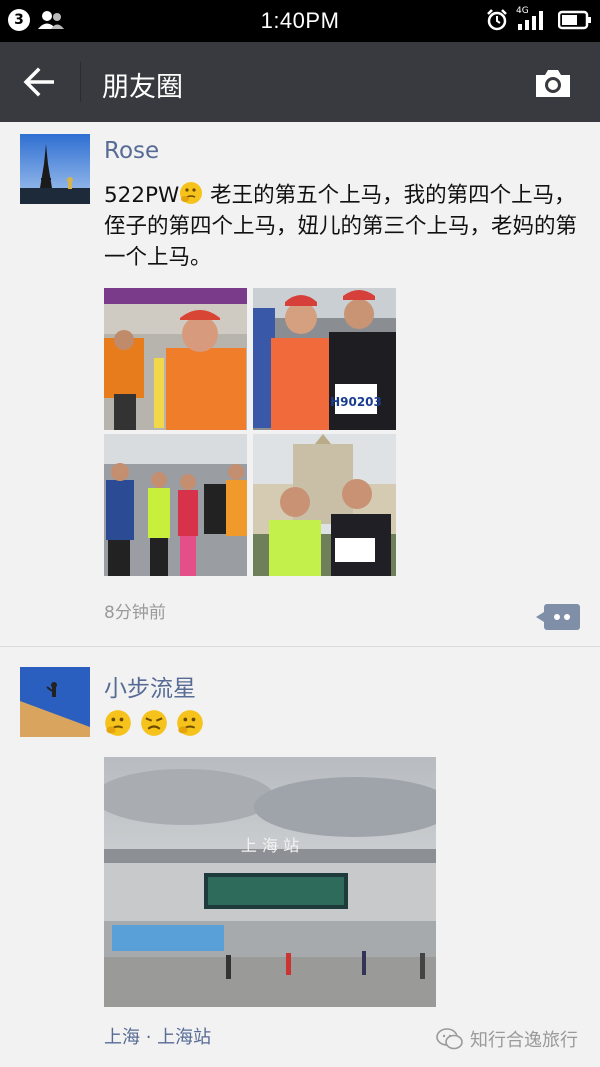  Describe the element at coordinates (524, 1040) in the screenshot. I see `watermark-text: 知行合逸旅行` at that location.